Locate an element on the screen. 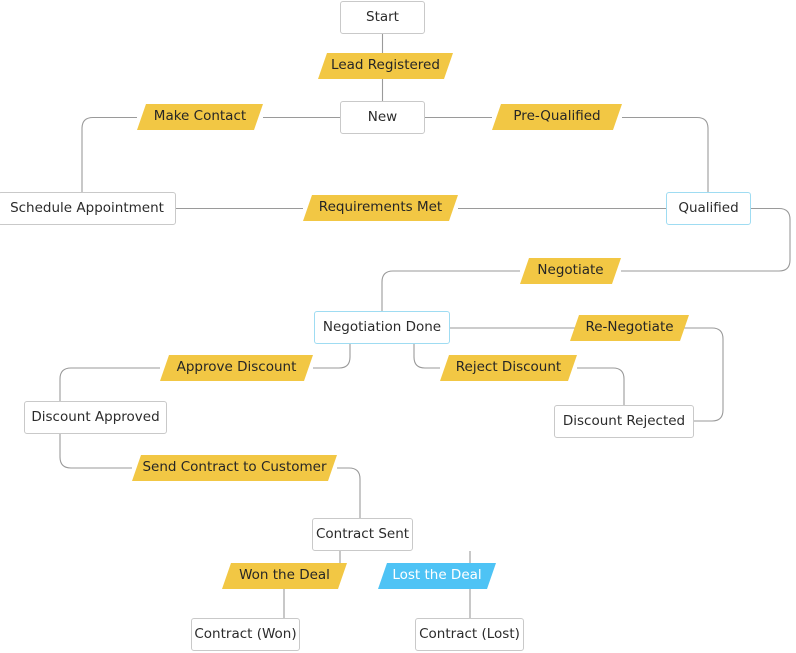 The width and height of the screenshot is (796, 653). state-node-label: Start is located at coordinates (382, 16).